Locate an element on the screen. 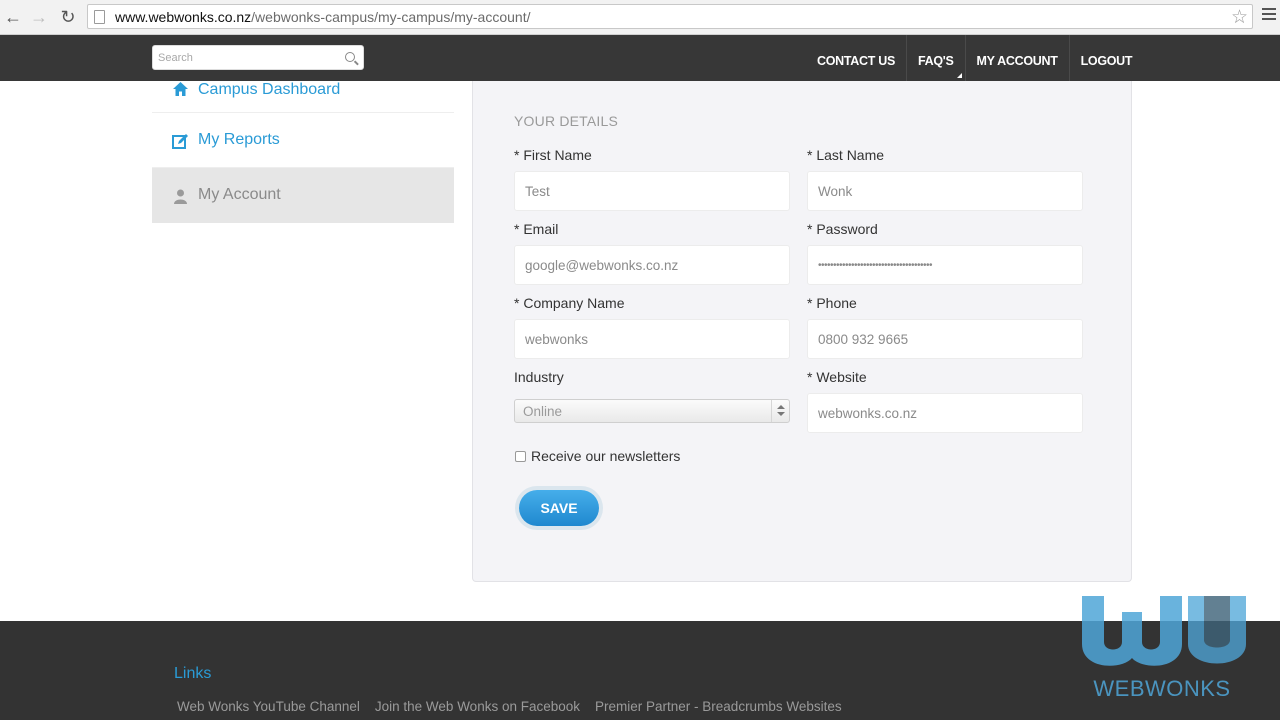 This screenshot has height=720, width=1280. nav-faqs: FAQ'S is located at coordinates (936, 58).